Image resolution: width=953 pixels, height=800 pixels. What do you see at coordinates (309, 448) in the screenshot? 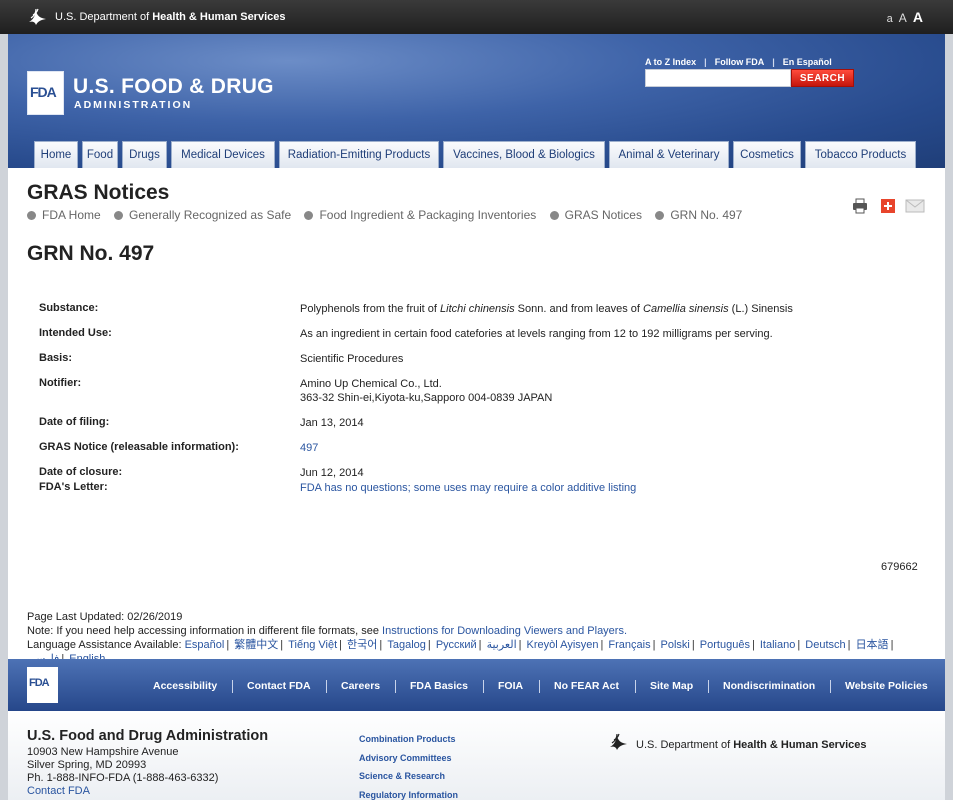
I see `gras-notice-link: 497` at bounding box center [309, 448].